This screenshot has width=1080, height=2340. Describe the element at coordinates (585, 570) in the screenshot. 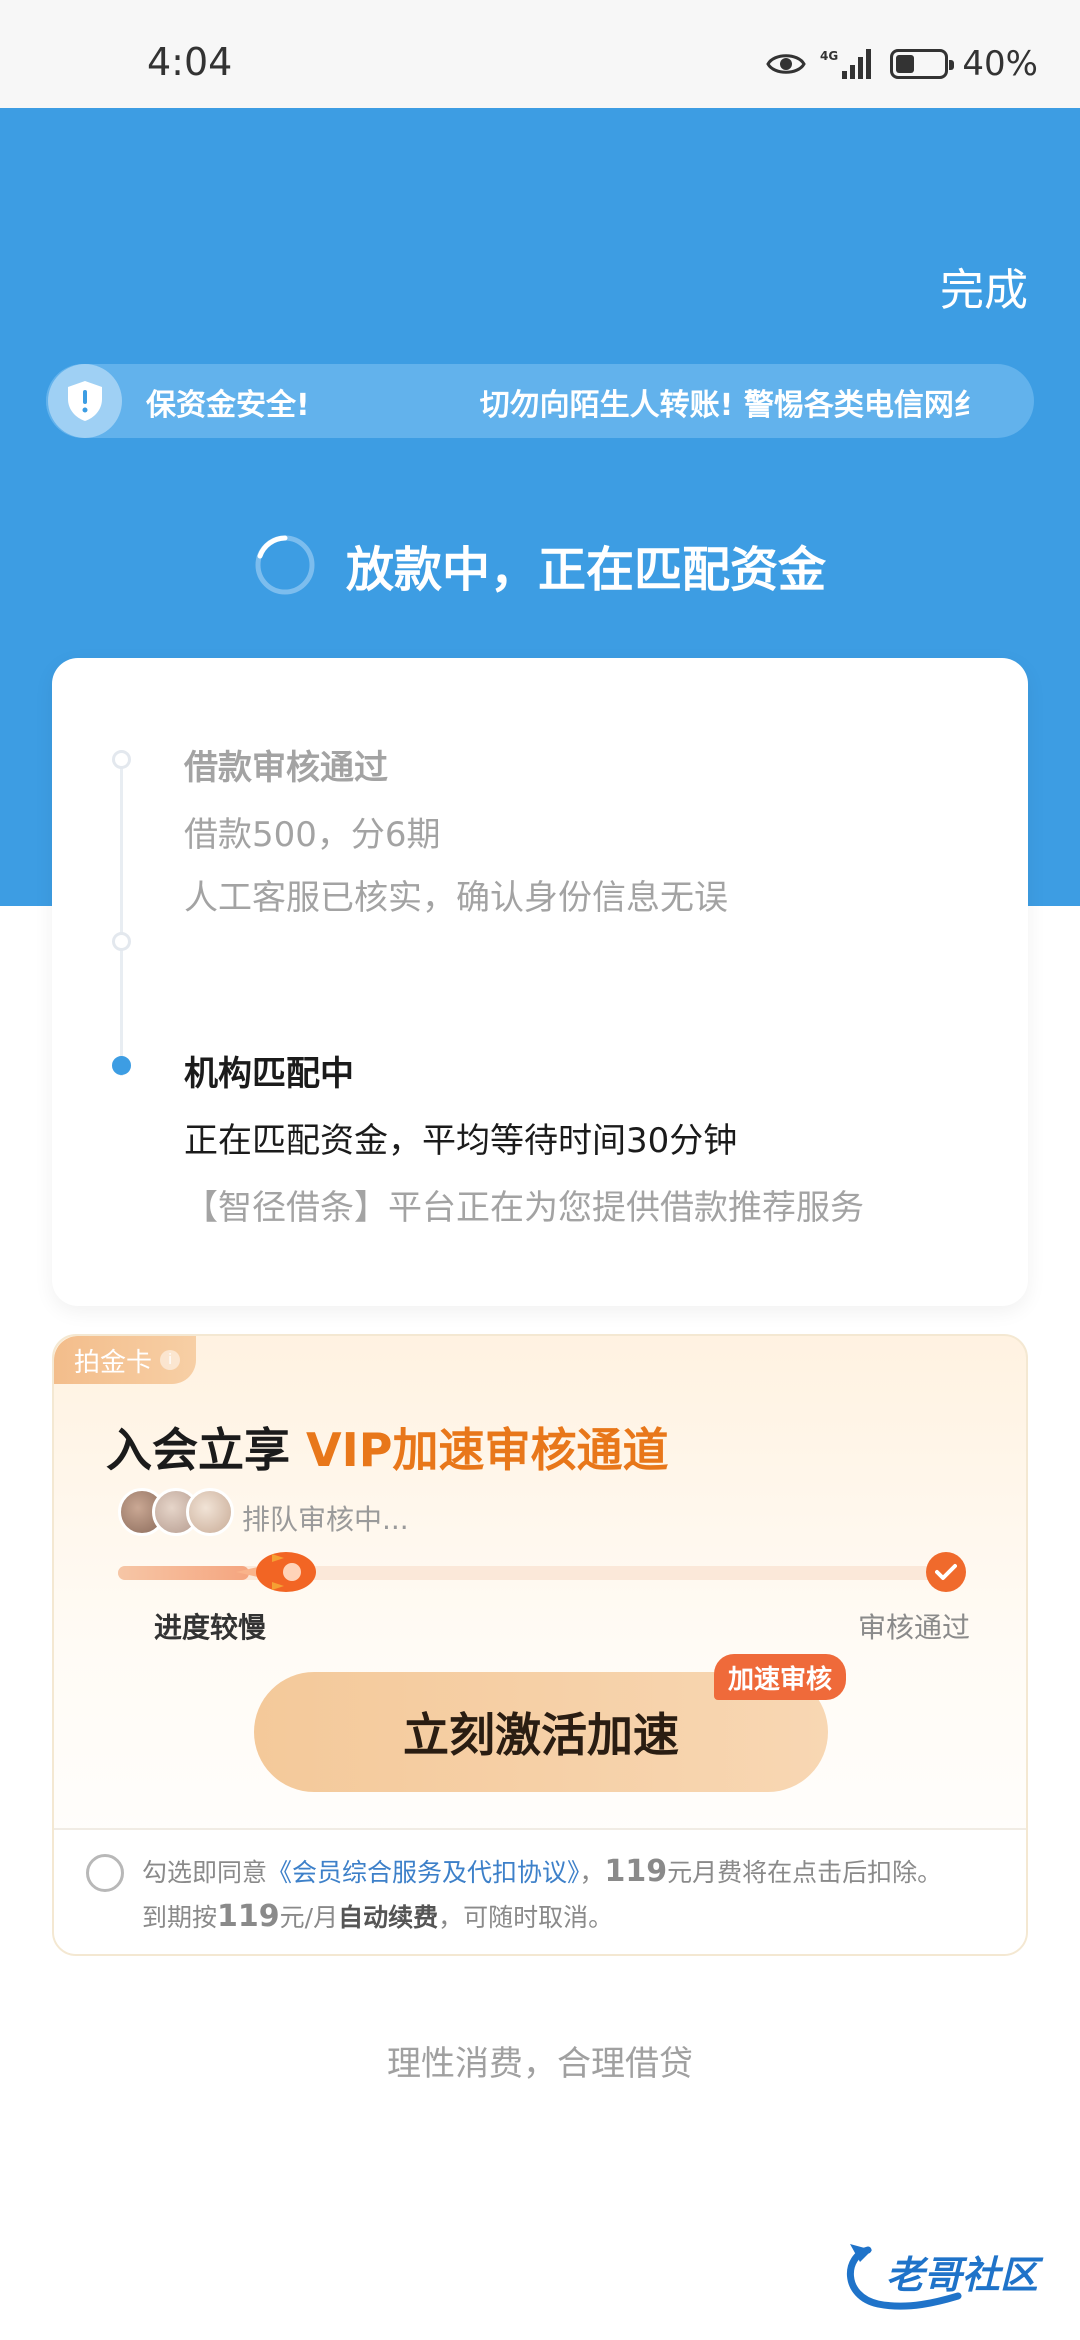

I see `loading-text: 放款中，正在匹配资金` at that location.